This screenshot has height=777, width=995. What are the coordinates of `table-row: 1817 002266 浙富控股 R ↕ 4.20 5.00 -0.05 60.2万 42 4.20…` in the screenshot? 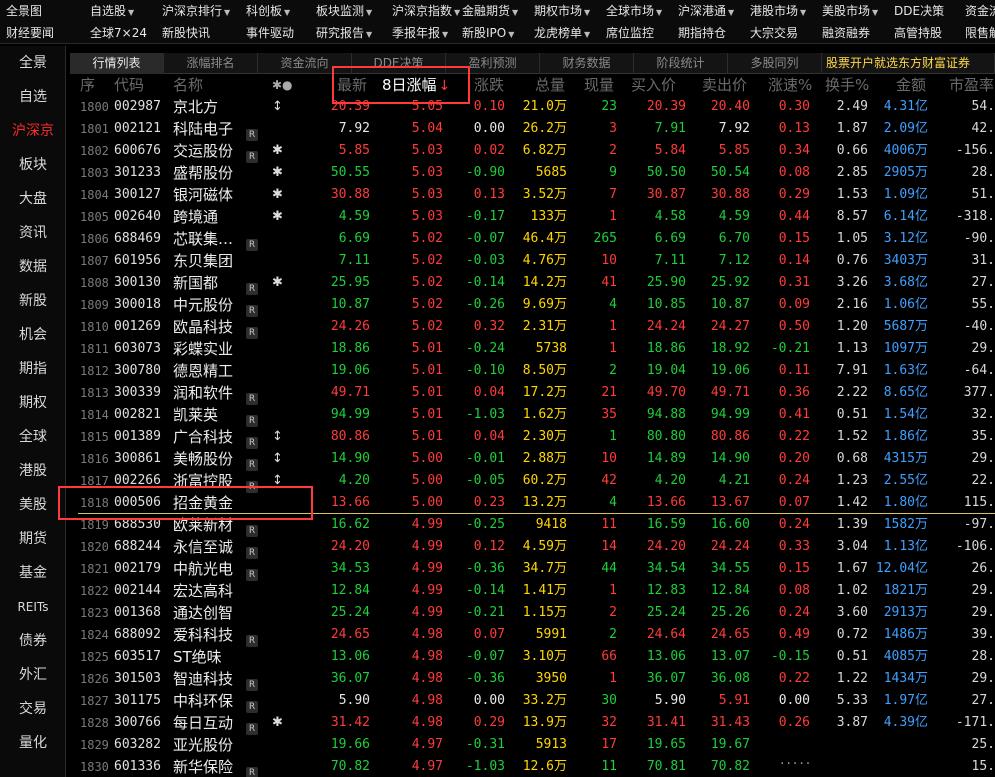 It's located at (536, 481).